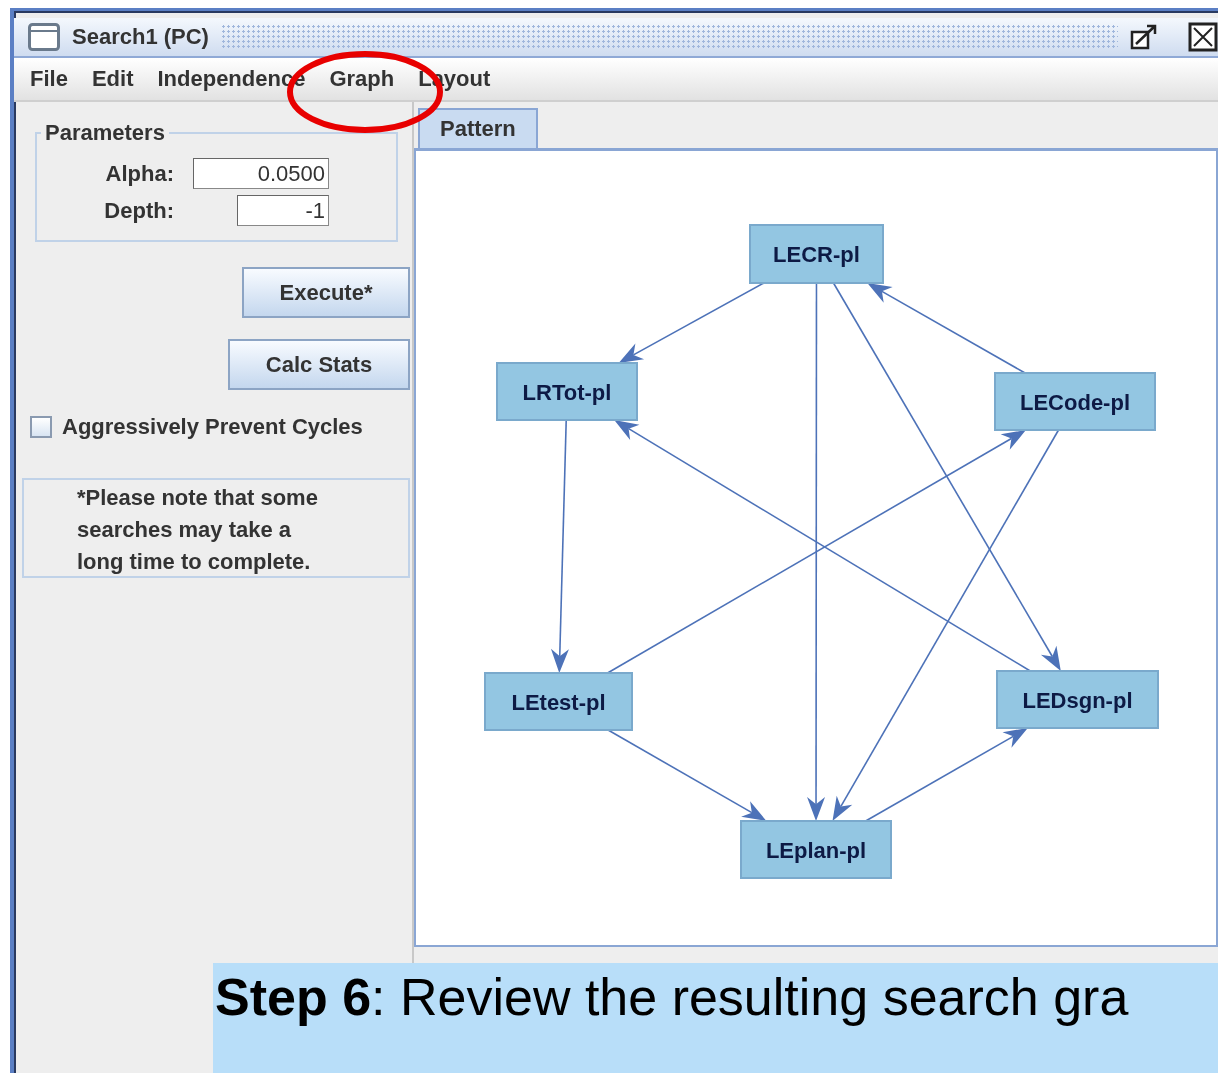  I want to click on checkbox, so click(41, 427).